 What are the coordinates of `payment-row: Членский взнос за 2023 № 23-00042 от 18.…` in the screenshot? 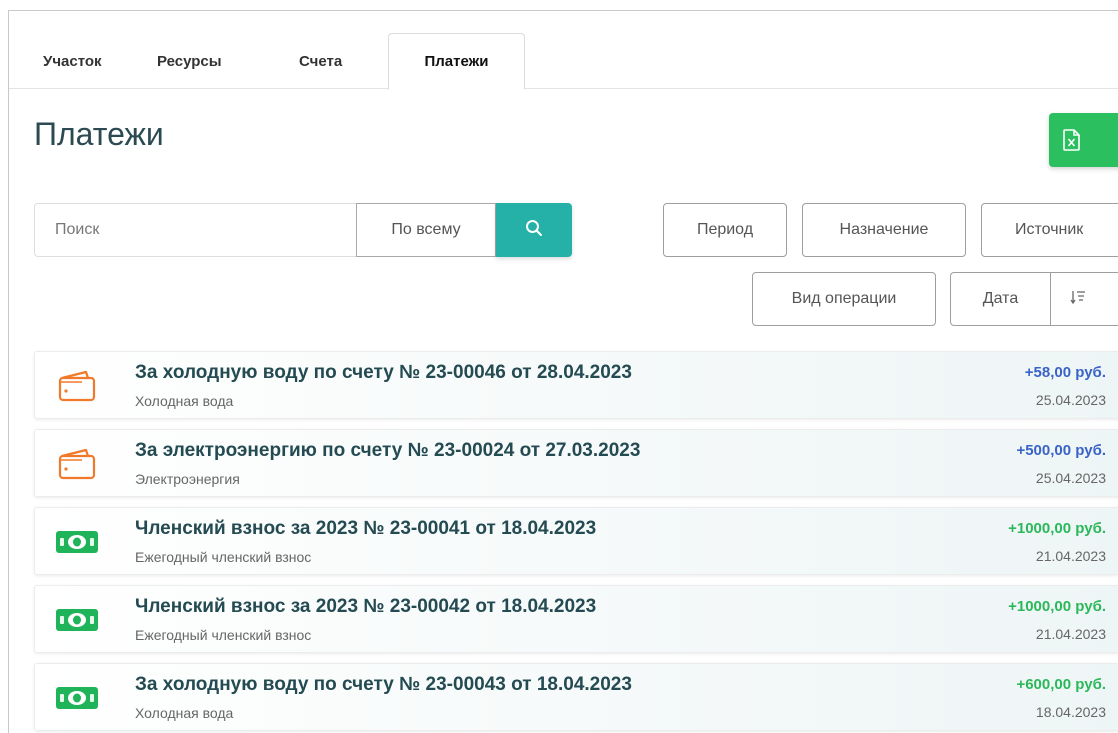 It's located at (576, 619).